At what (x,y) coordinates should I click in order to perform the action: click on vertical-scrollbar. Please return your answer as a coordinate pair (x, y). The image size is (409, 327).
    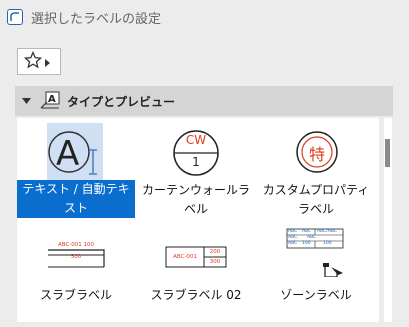
    Looking at the image, I should click on (388, 220).